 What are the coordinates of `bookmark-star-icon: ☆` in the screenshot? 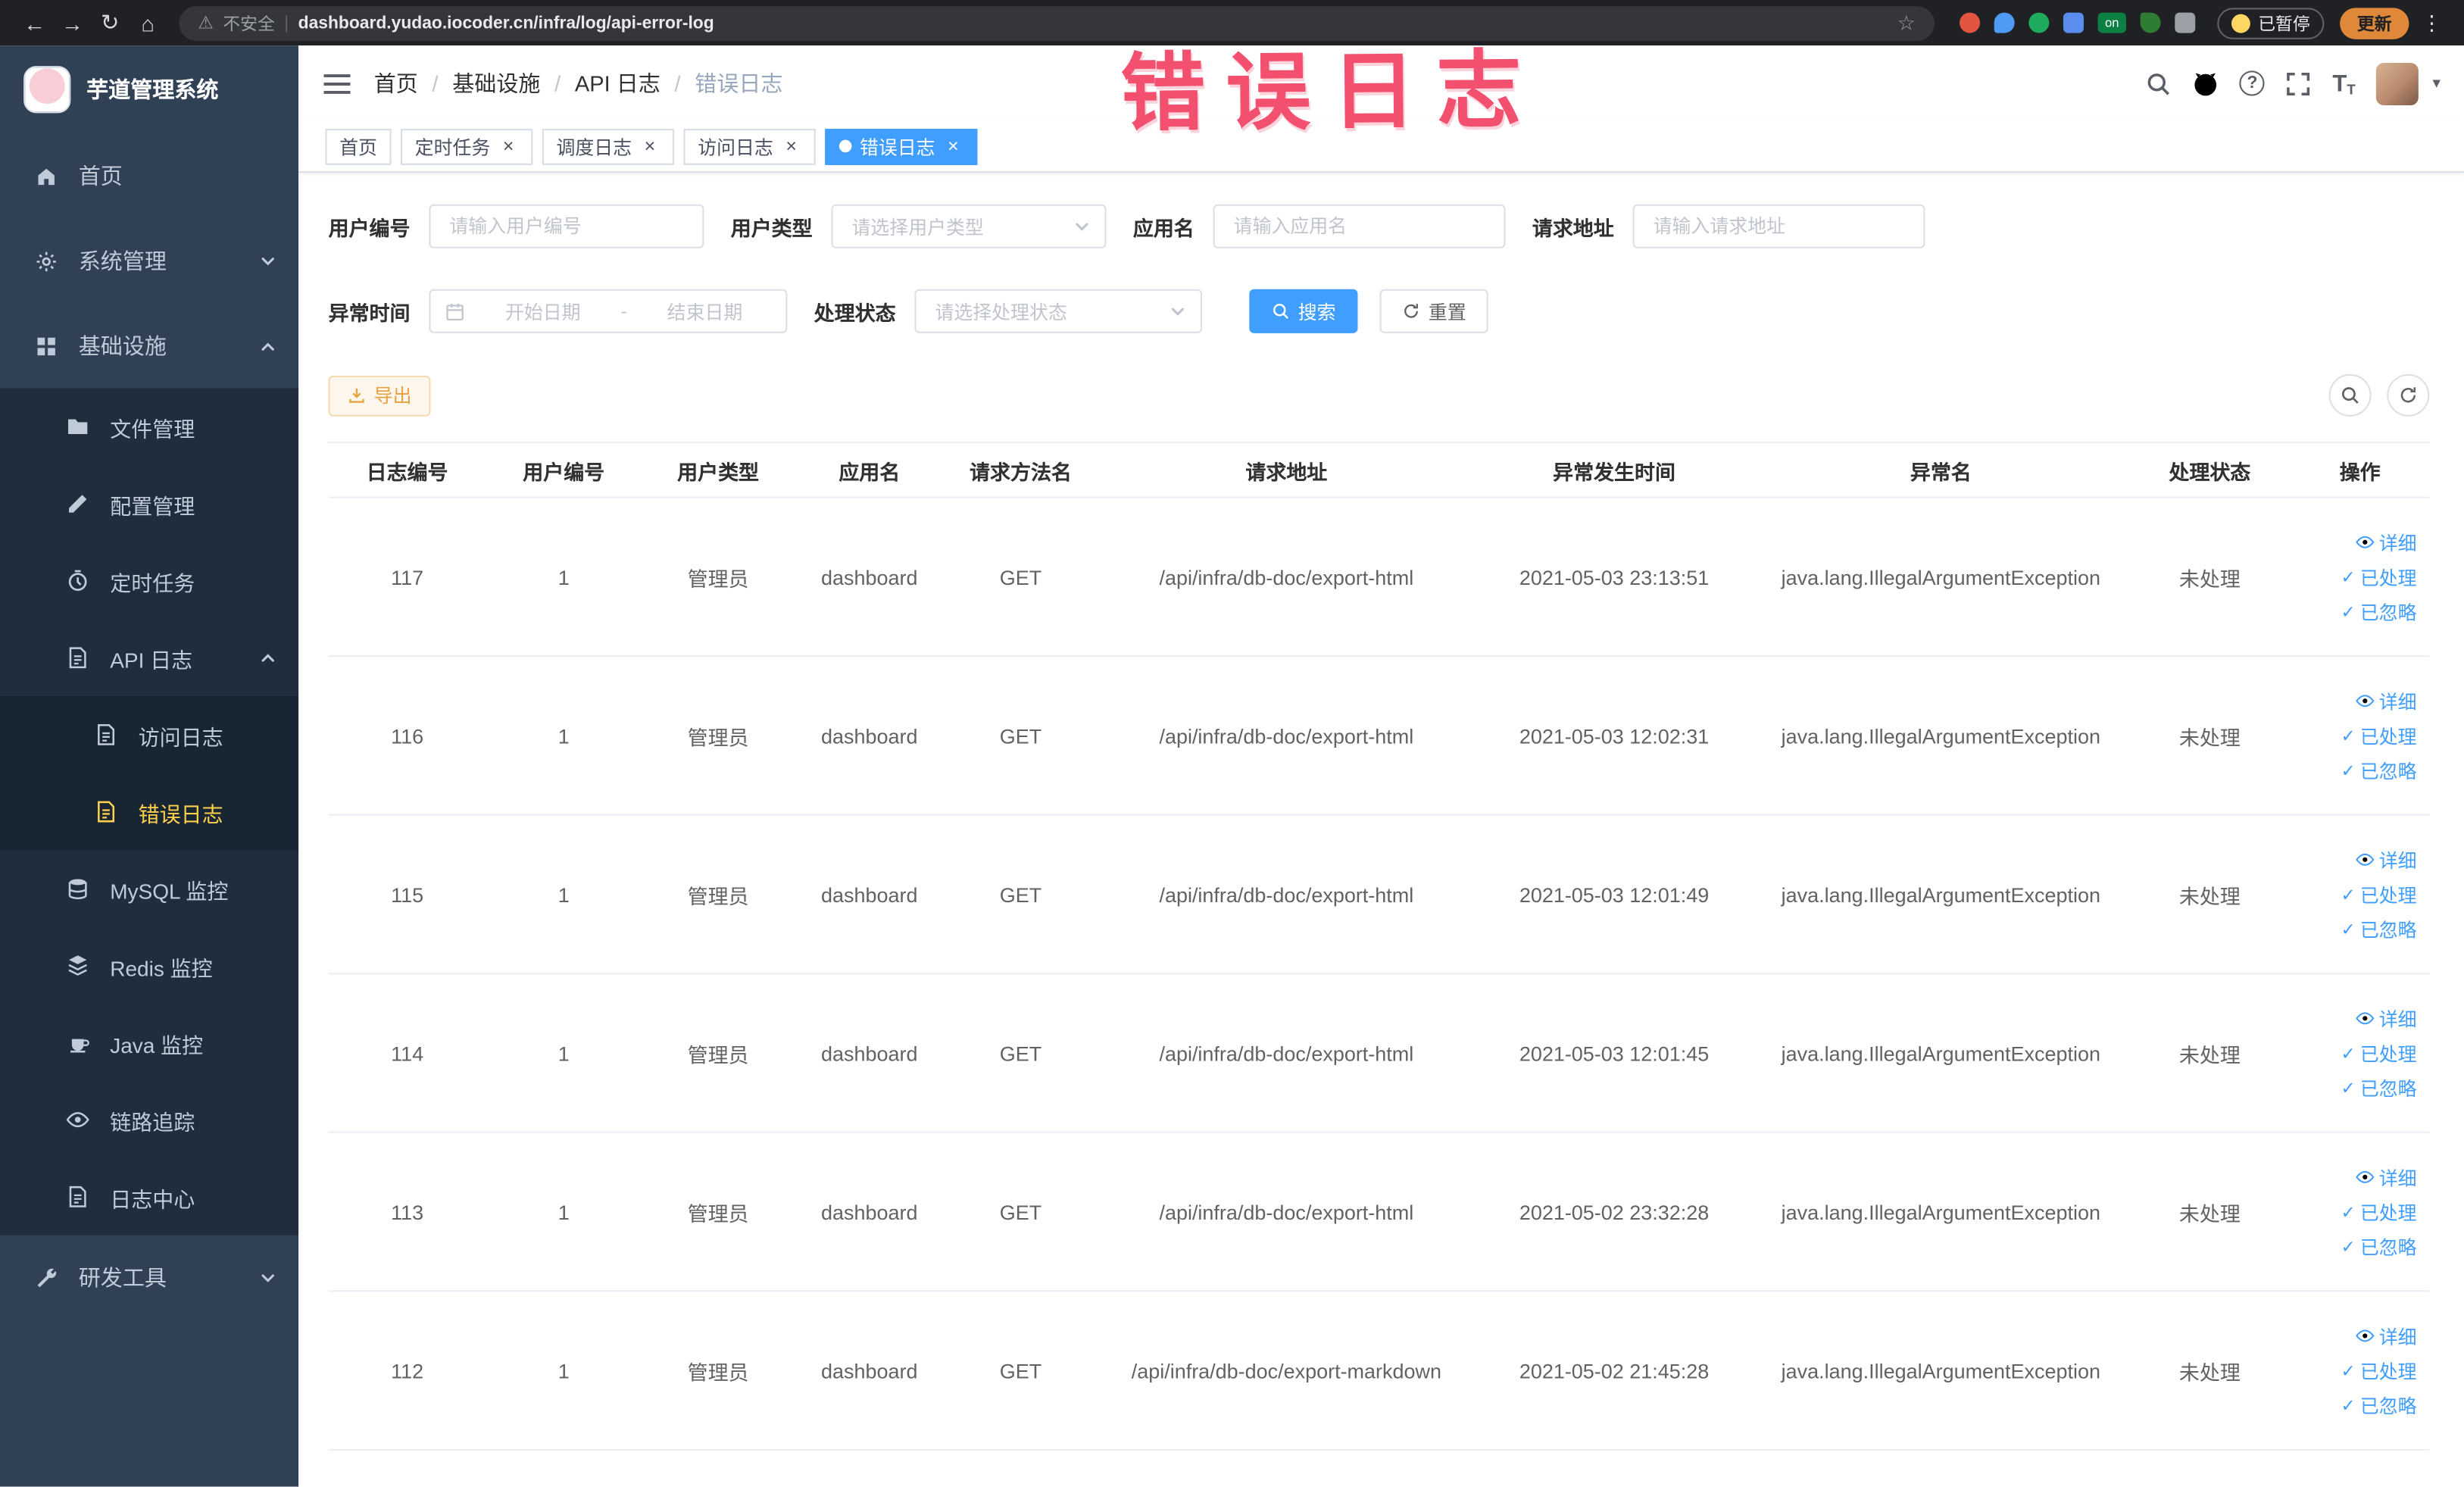 It's located at (1906, 22).